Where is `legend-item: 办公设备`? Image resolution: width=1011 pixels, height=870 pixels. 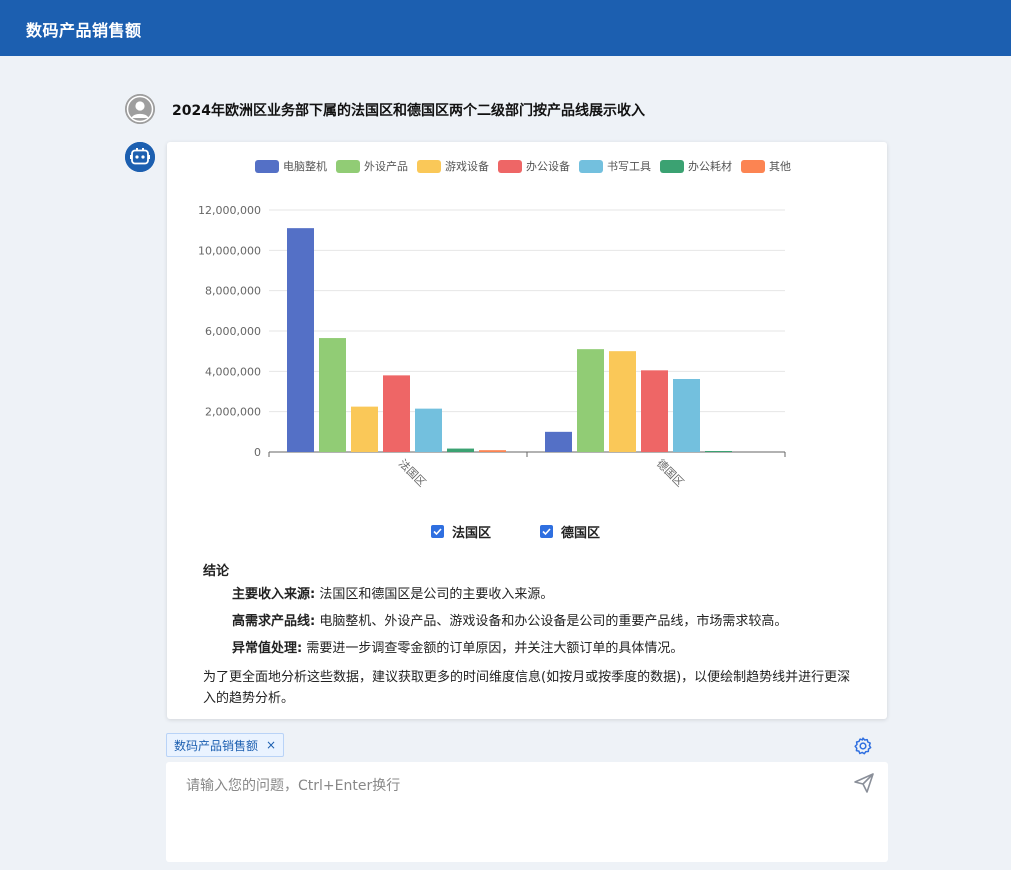
legend-item: 办公设备 is located at coordinates (534, 166).